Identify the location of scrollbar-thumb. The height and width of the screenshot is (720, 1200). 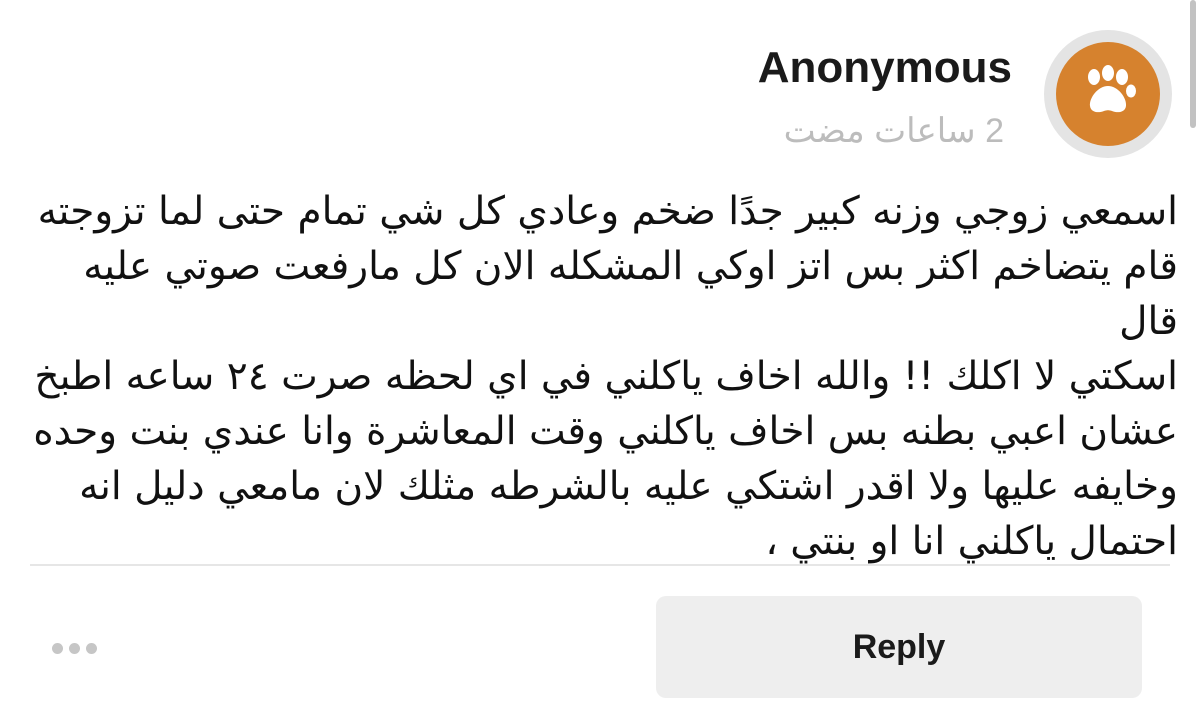
(1193, 64).